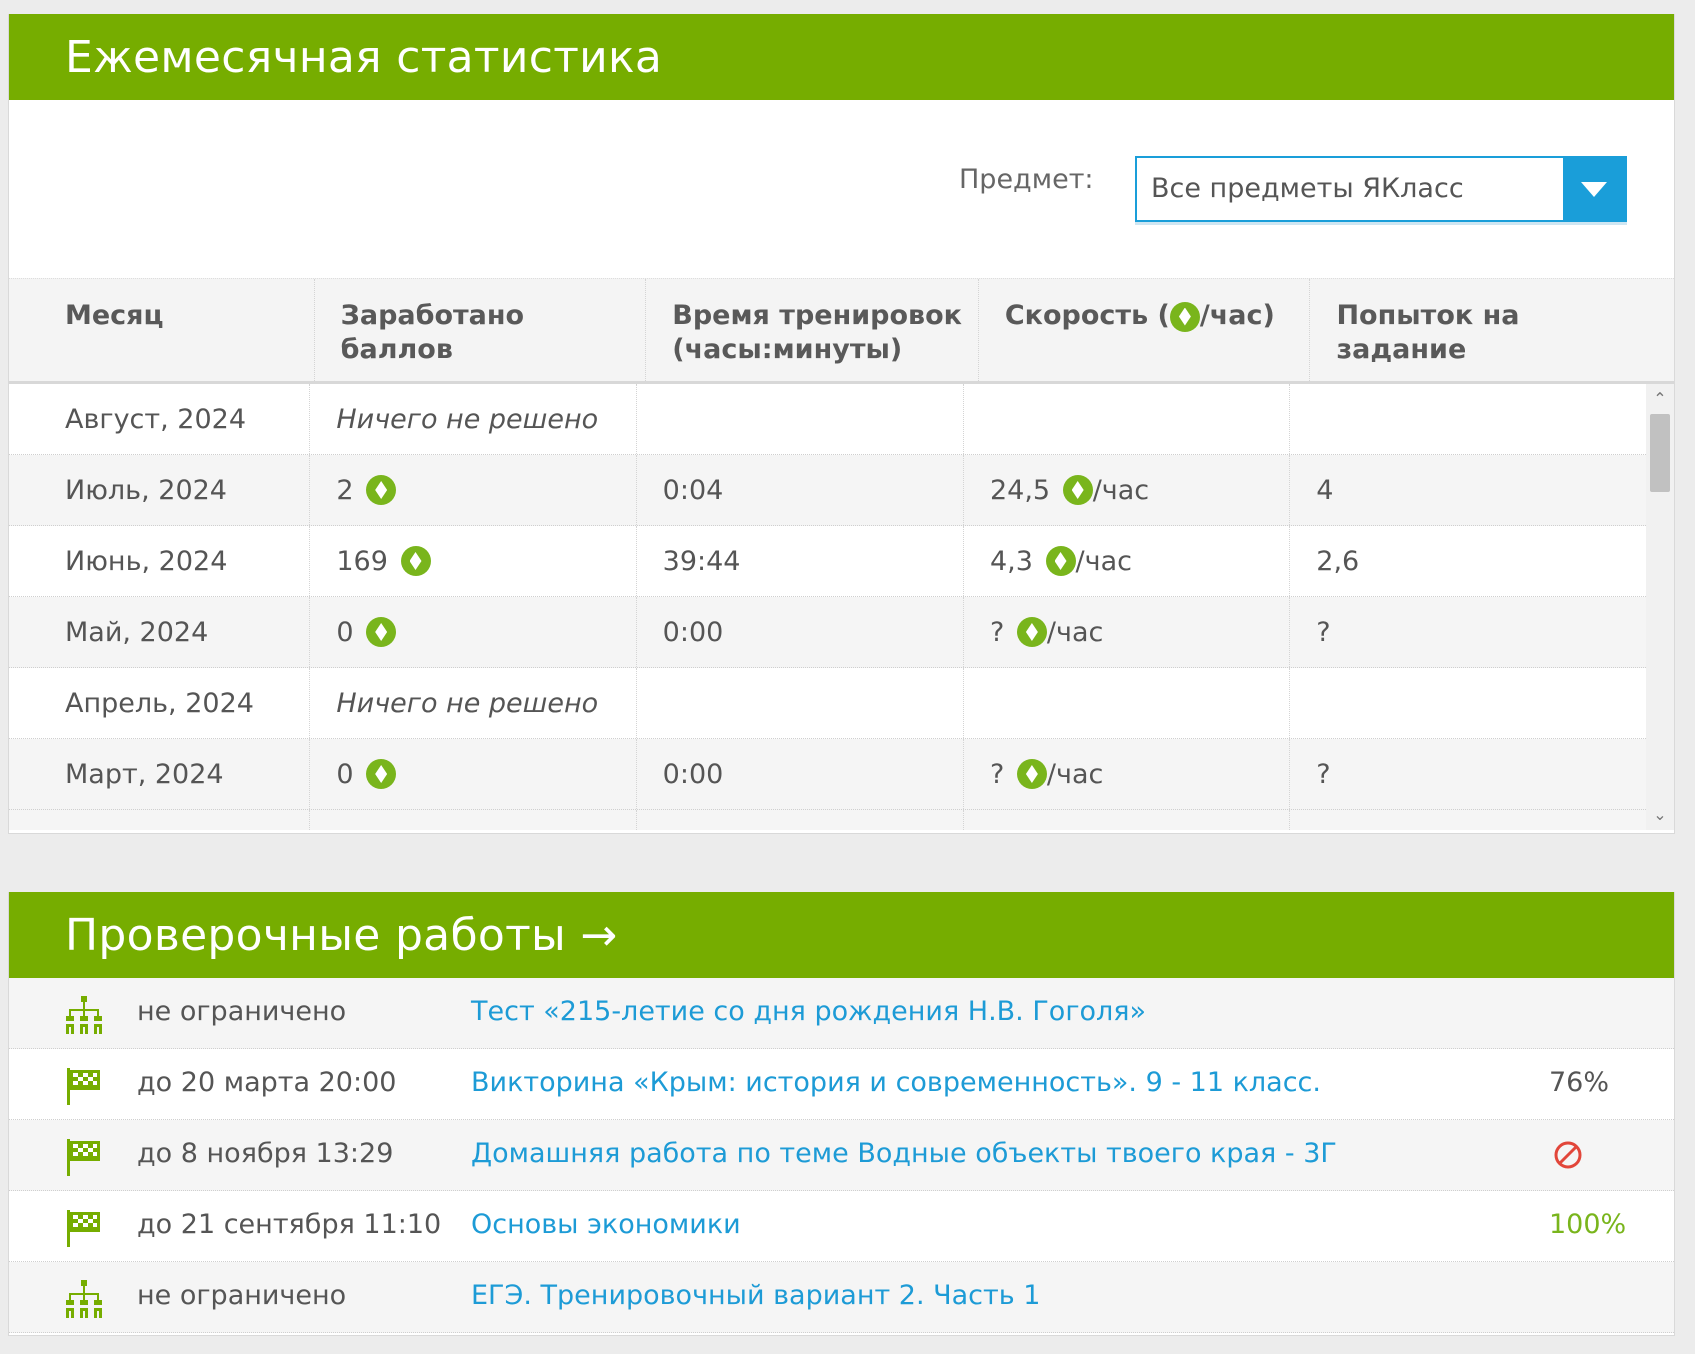  I want to click on stats-header: Ежемесячная статистика, so click(841, 57).